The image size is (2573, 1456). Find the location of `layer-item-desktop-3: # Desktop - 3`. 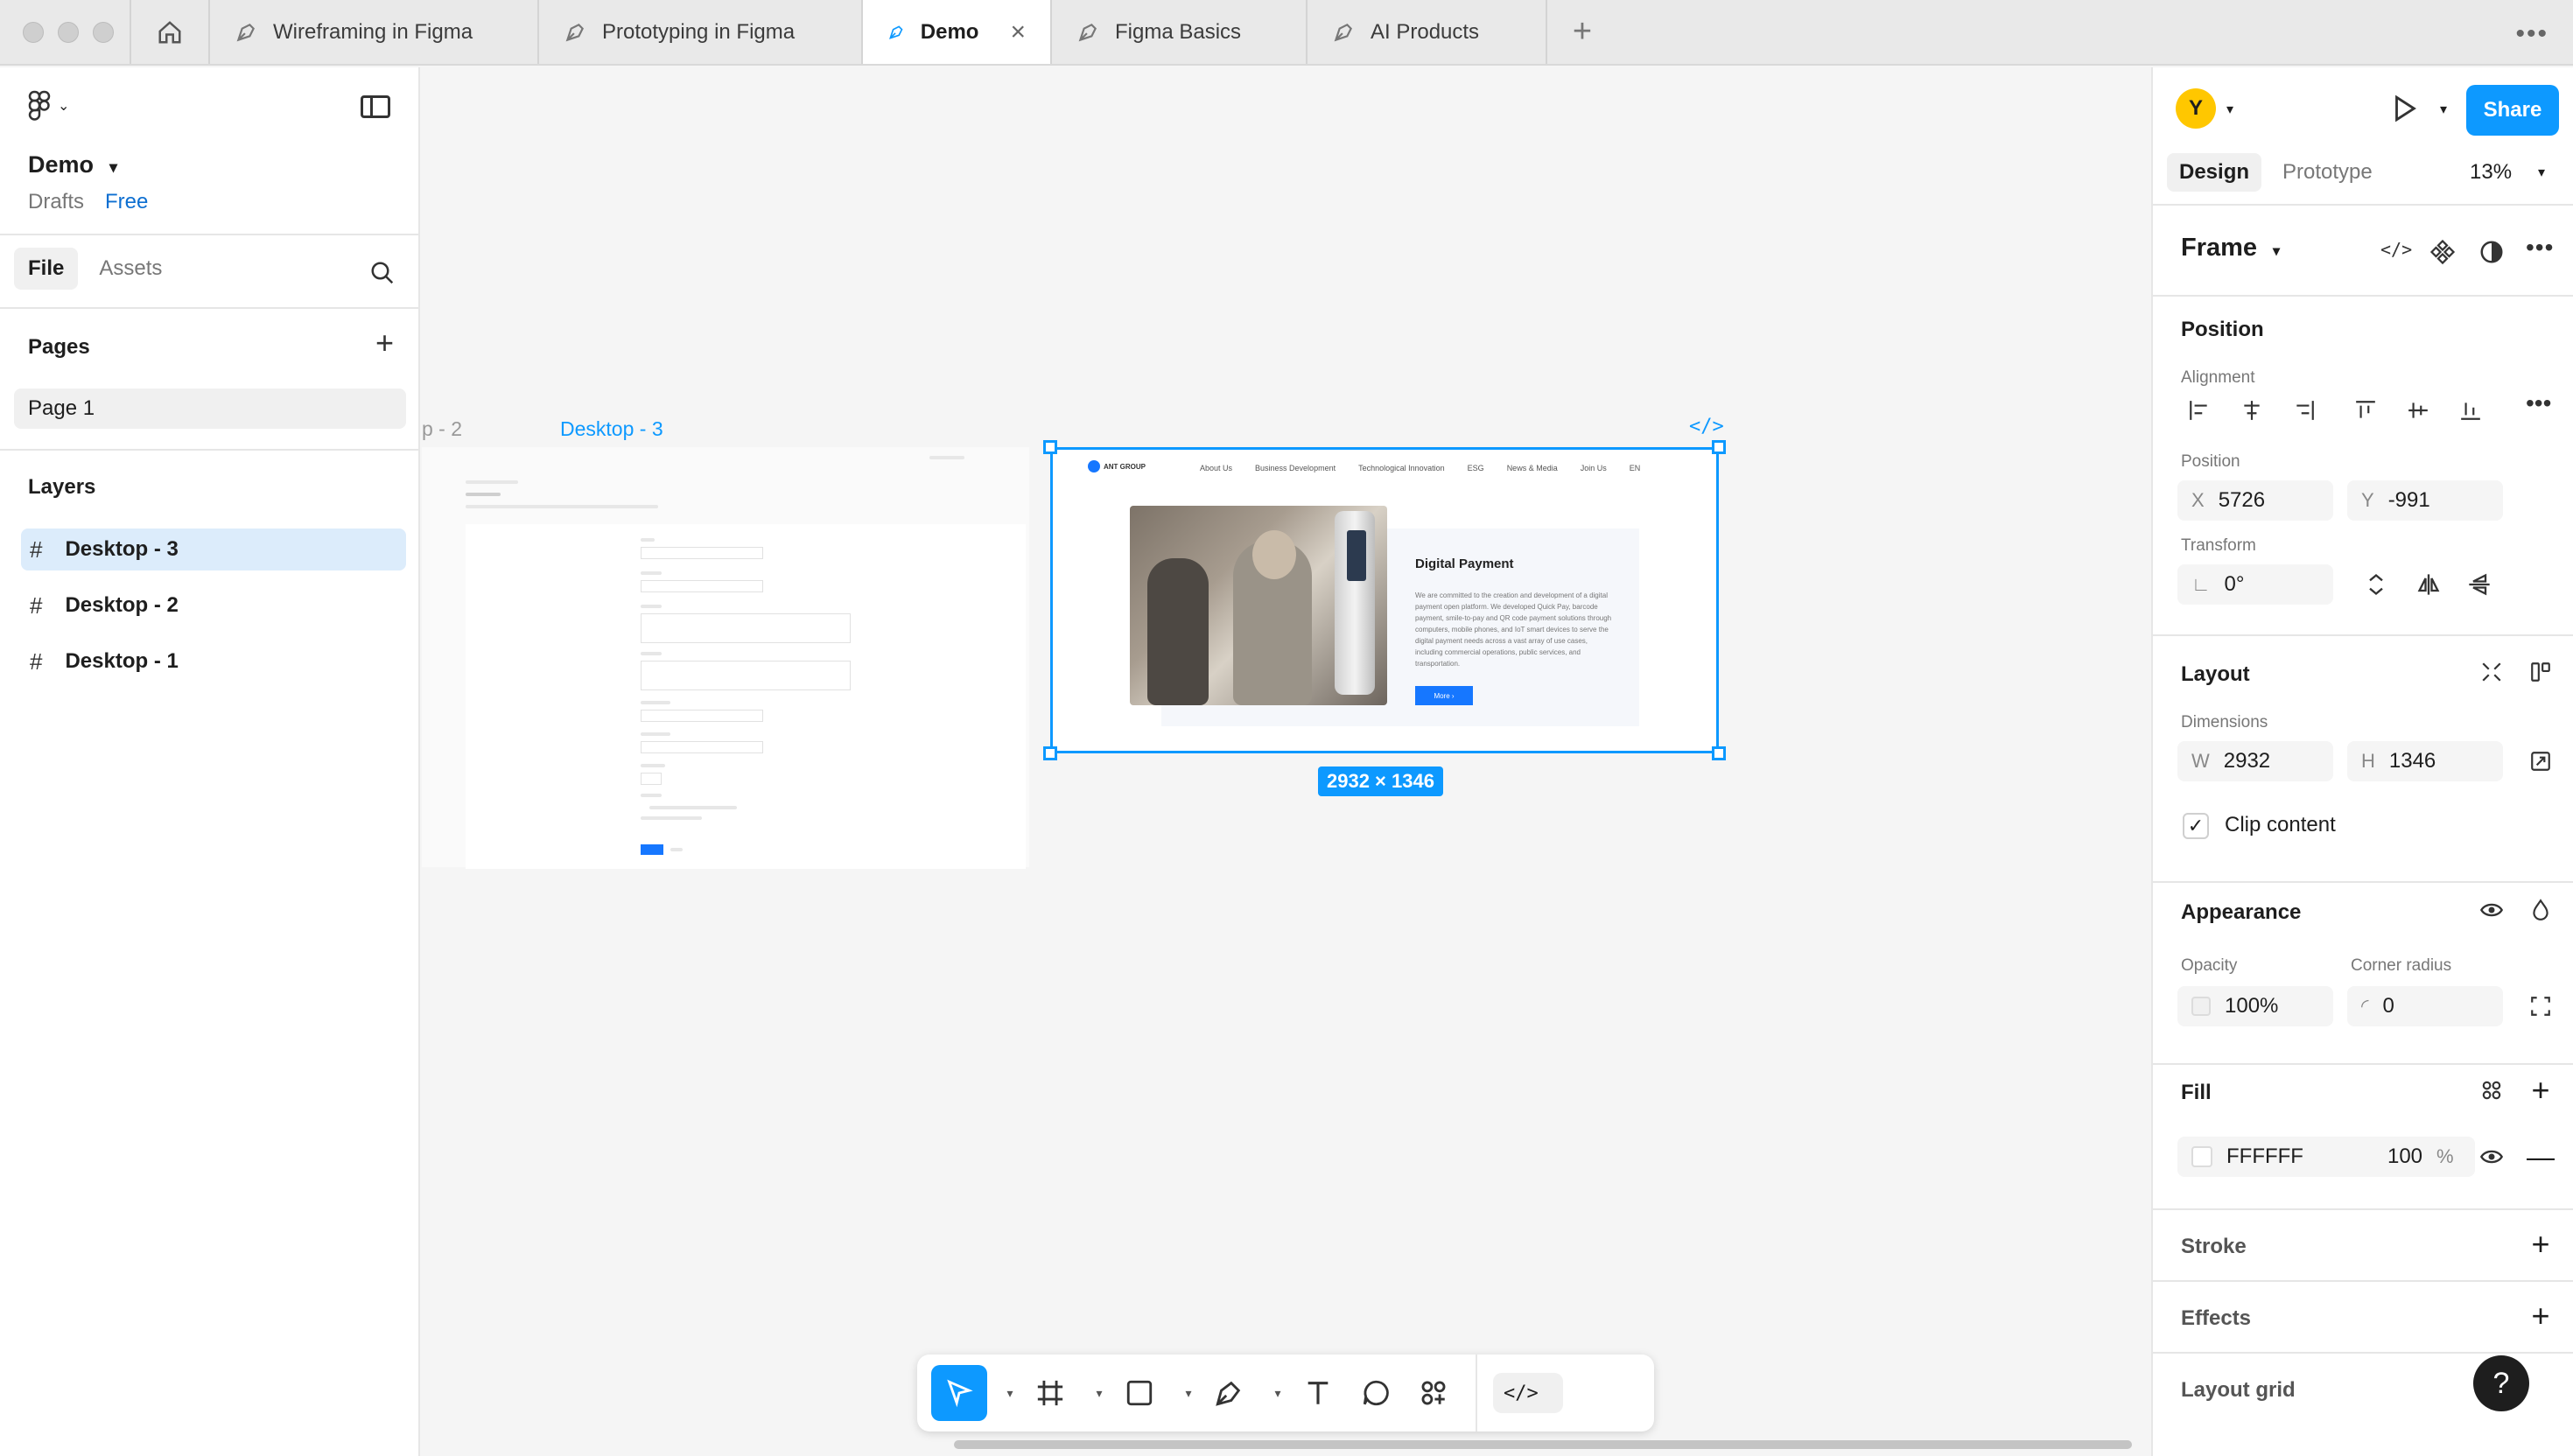

layer-item-desktop-3: # Desktop - 3 is located at coordinates (213, 549).